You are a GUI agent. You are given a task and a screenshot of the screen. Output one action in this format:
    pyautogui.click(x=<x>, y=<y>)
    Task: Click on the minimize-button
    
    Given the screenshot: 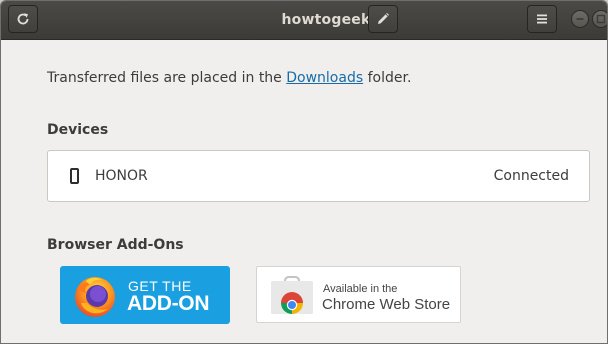 What is the action you would take?
    pyautogui.click(x=580, y=19)
    